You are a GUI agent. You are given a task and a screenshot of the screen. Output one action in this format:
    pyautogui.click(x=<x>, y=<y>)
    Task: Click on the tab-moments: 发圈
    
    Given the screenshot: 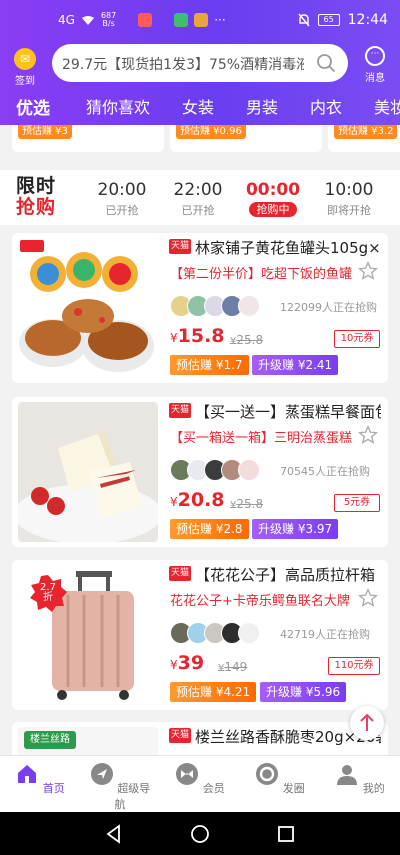 What is the action you would take?
    pyautogui.click(x=280, y=779)
    